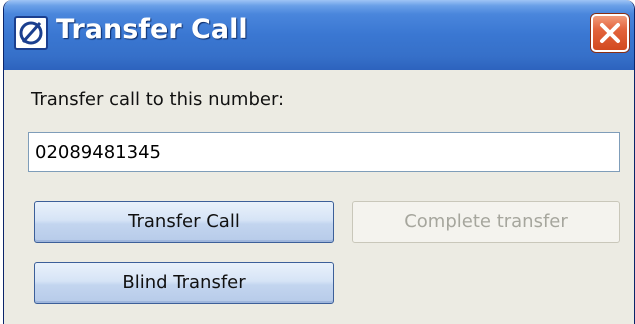 This screenshot has width=635, height=324. What do you see at coordinates (158, 99) in the screenshot?
I see `transfer-prompt-label: Transfer call to this number:` at bounding box center [158, 99].